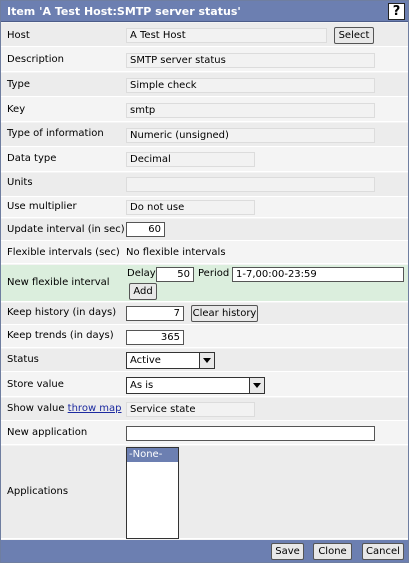  I want to click on host-field: A Test Host, so click(226, 35).